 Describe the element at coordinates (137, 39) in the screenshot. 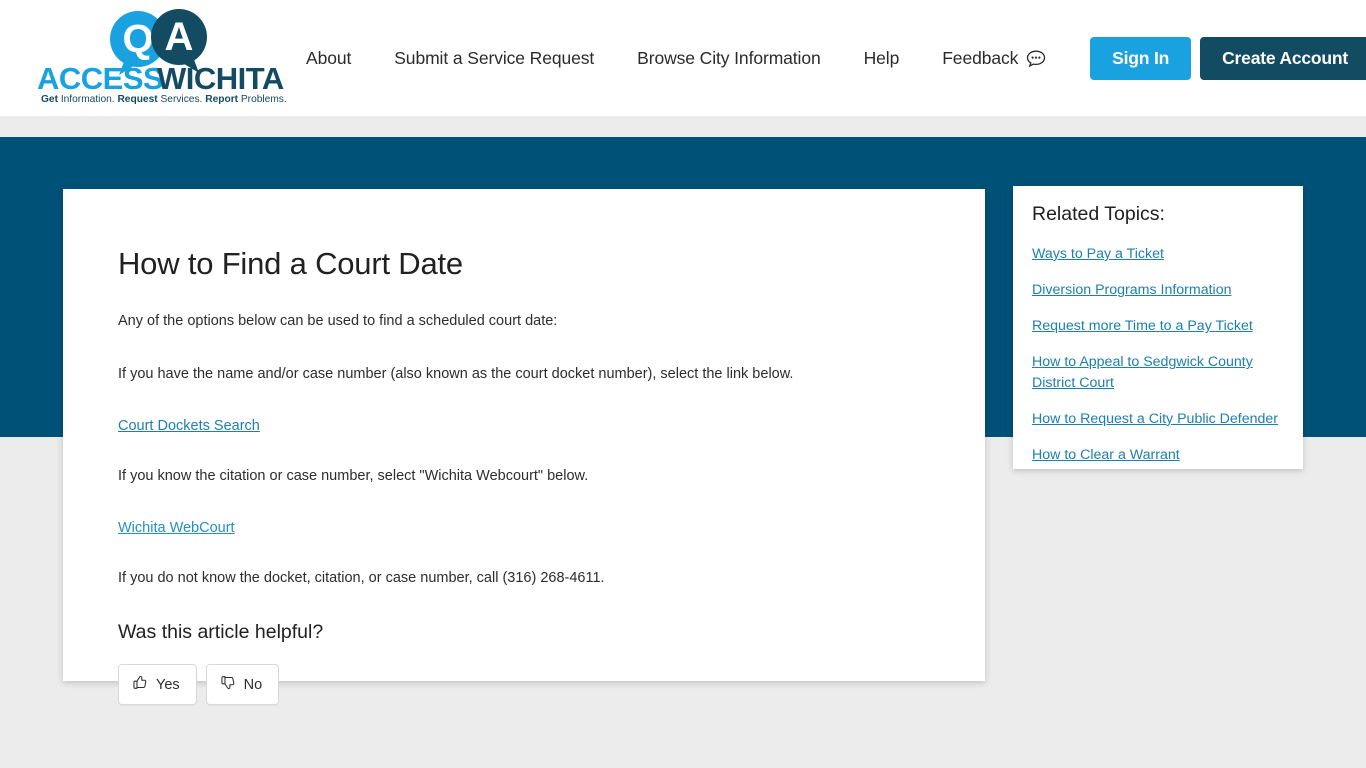

I see `svg-text: Q` at that location.